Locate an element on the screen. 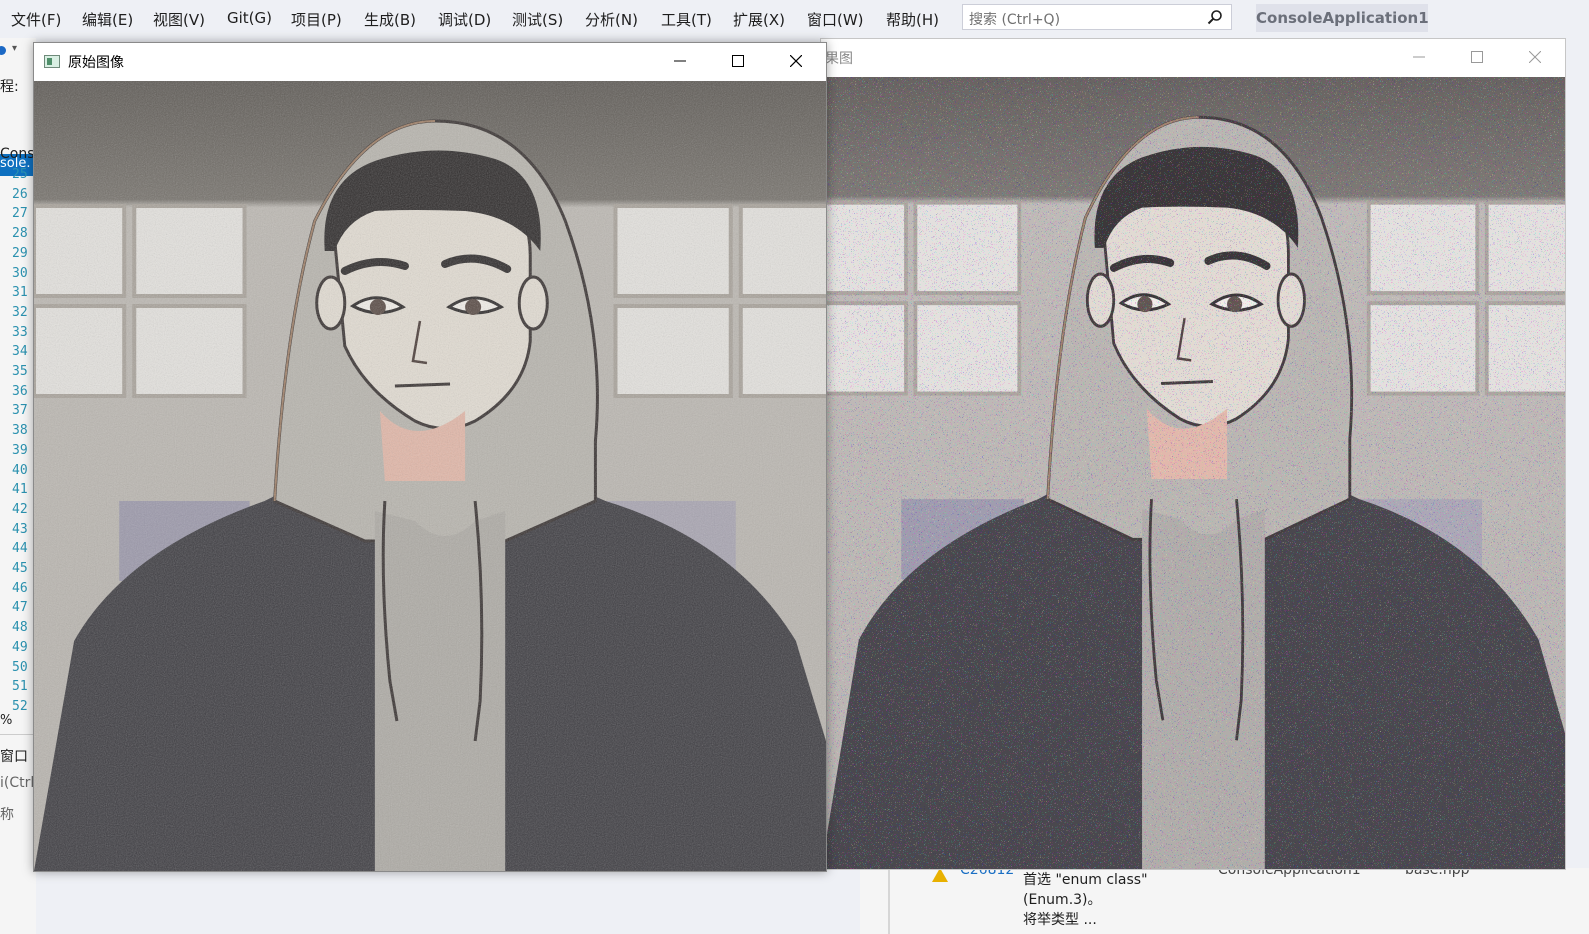 The height and width of the screenshot is (934, 1589). line-number: 38 is located at coordinates (20, 431).